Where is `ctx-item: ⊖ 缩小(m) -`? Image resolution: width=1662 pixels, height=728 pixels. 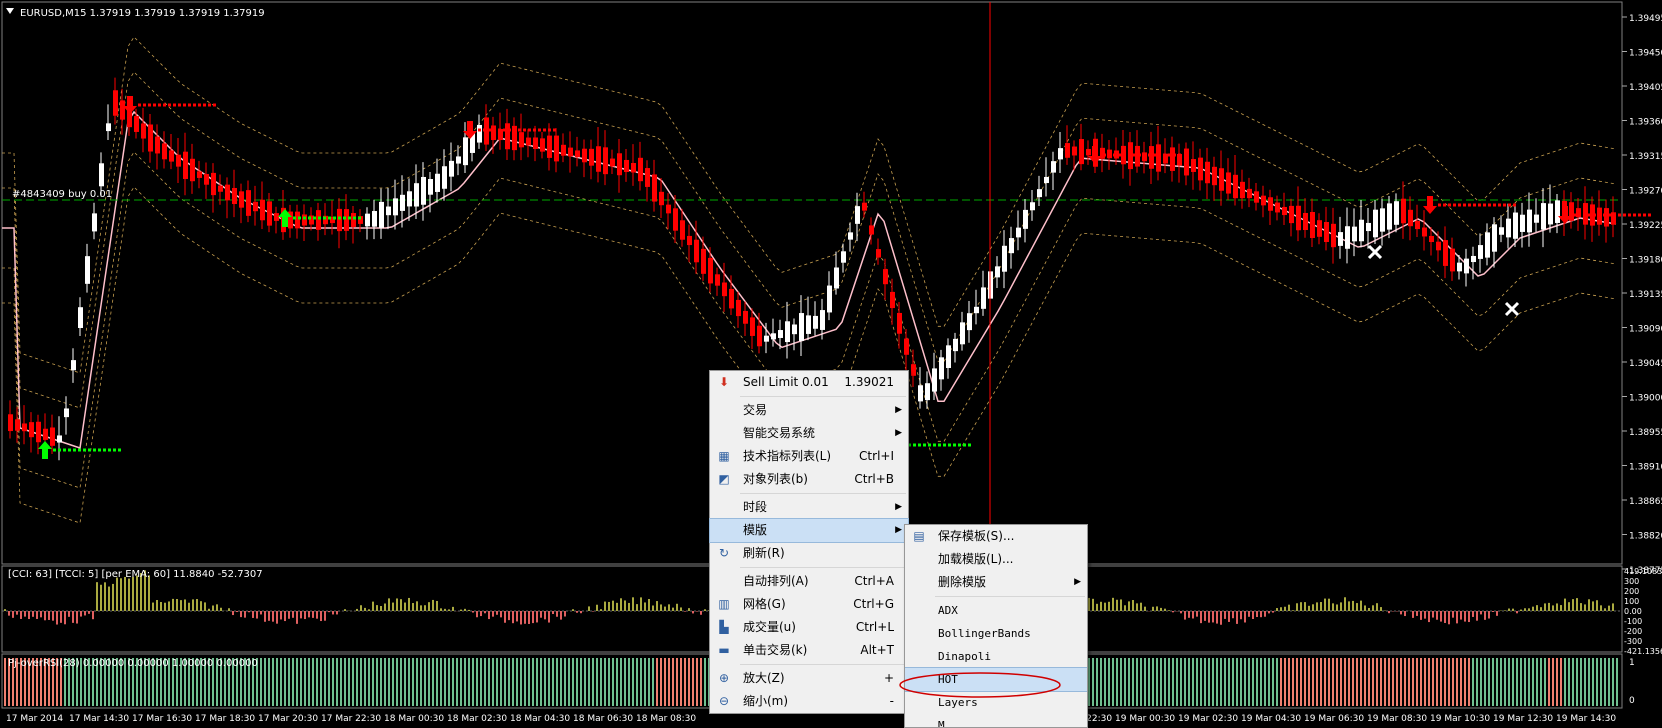 ctx-item: ⊖ 缩小(m) - is located at coordinates (809, 701).